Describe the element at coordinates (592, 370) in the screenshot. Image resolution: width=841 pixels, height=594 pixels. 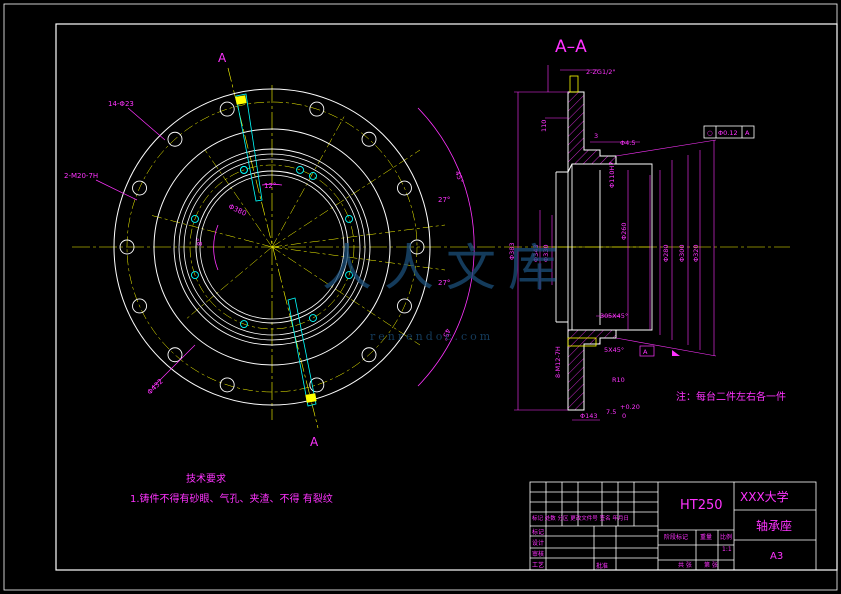
I see `section-profile-bottom` at that location.